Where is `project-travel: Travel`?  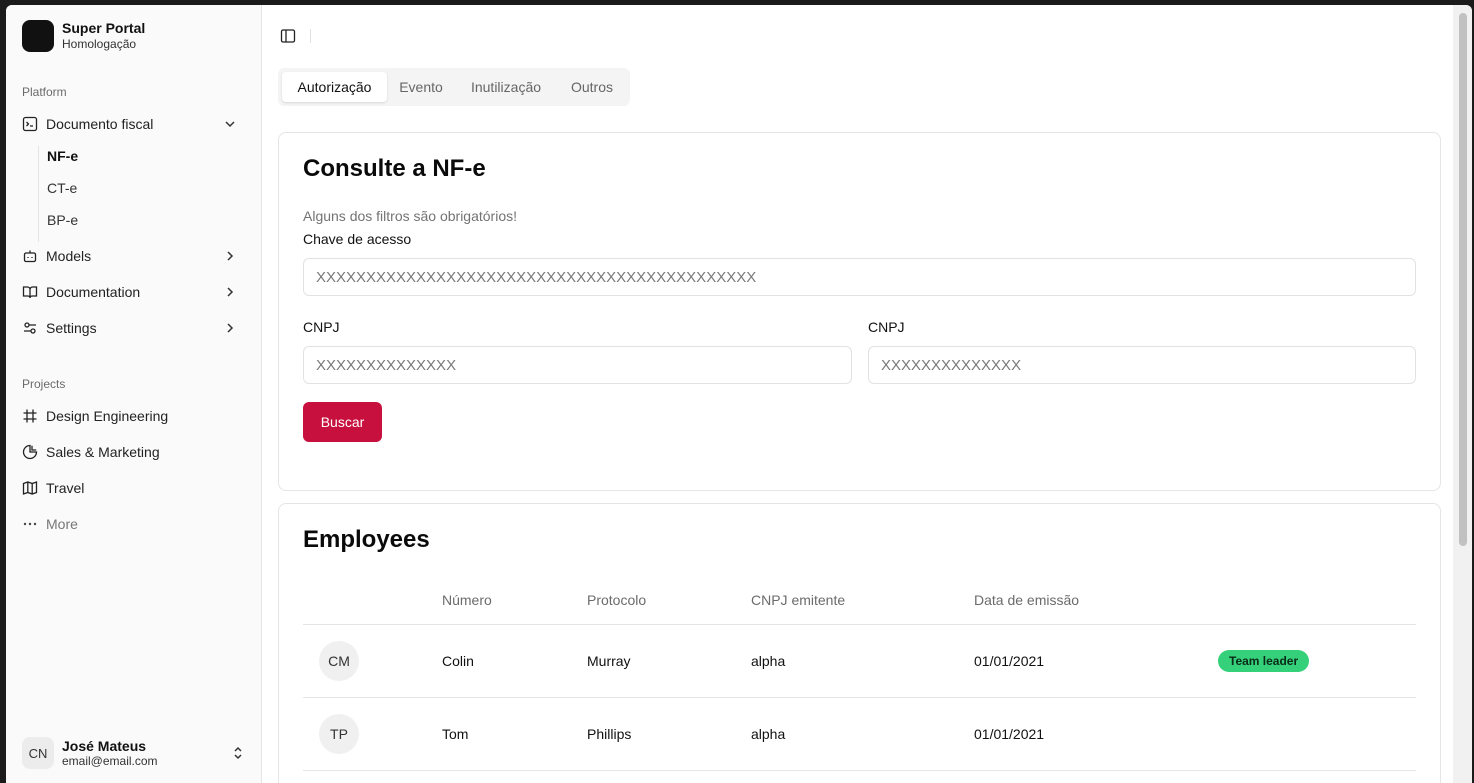
project-travel: Travel is located at coordinates (130, 488).